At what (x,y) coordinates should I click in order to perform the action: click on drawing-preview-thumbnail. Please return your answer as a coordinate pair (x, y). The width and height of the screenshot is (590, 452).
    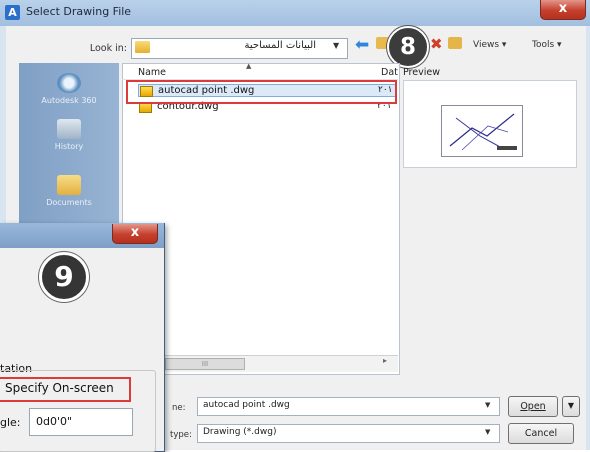
    Looking at the image, I should click on (482, 131).